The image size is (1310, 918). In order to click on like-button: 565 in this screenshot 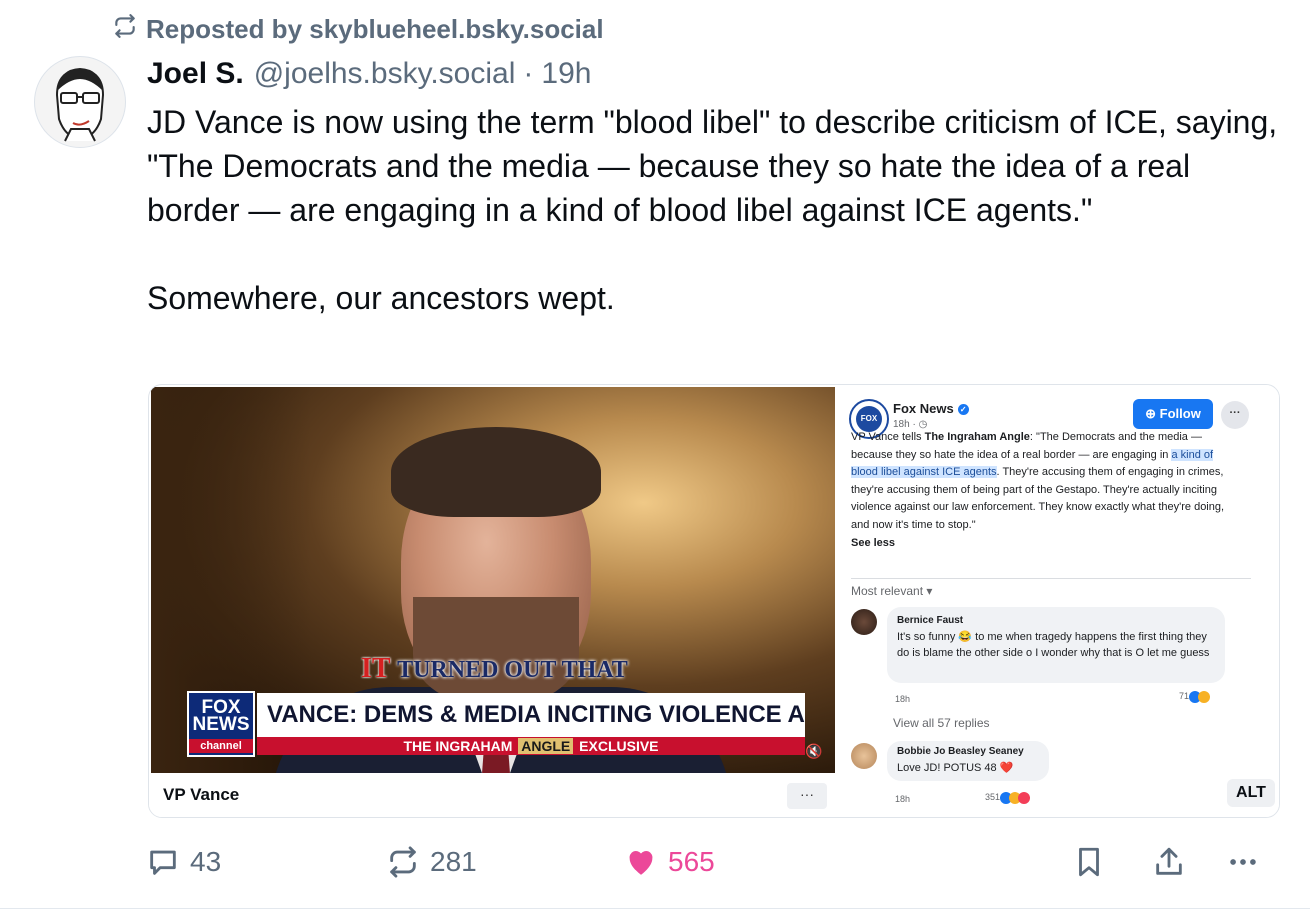, I will do `click(669, 862)`.